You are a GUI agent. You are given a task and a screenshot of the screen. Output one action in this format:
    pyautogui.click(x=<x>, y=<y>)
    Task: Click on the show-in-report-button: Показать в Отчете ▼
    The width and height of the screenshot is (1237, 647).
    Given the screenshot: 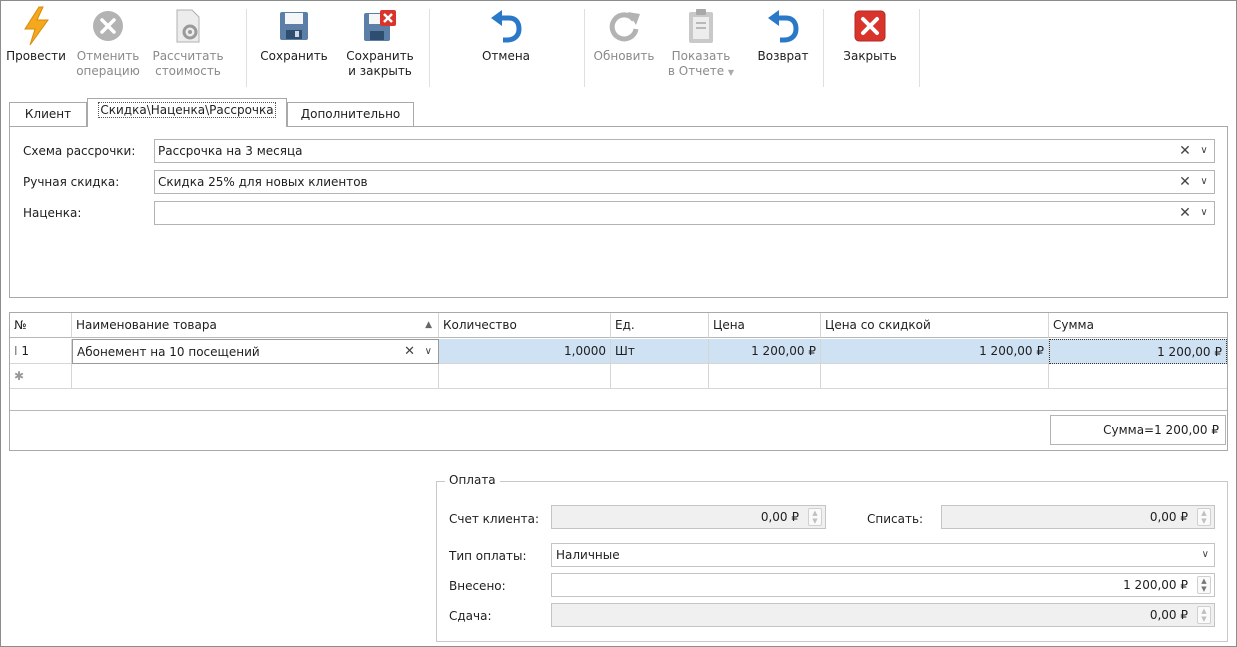 What is the action you would take?
    pyautogui.click(x=701, y=46)
    